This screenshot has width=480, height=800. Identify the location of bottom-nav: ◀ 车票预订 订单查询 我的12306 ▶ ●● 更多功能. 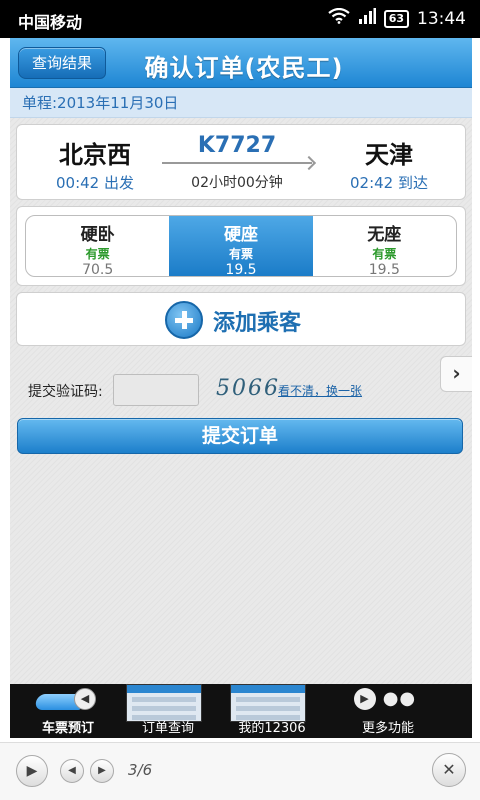
(241, 711).